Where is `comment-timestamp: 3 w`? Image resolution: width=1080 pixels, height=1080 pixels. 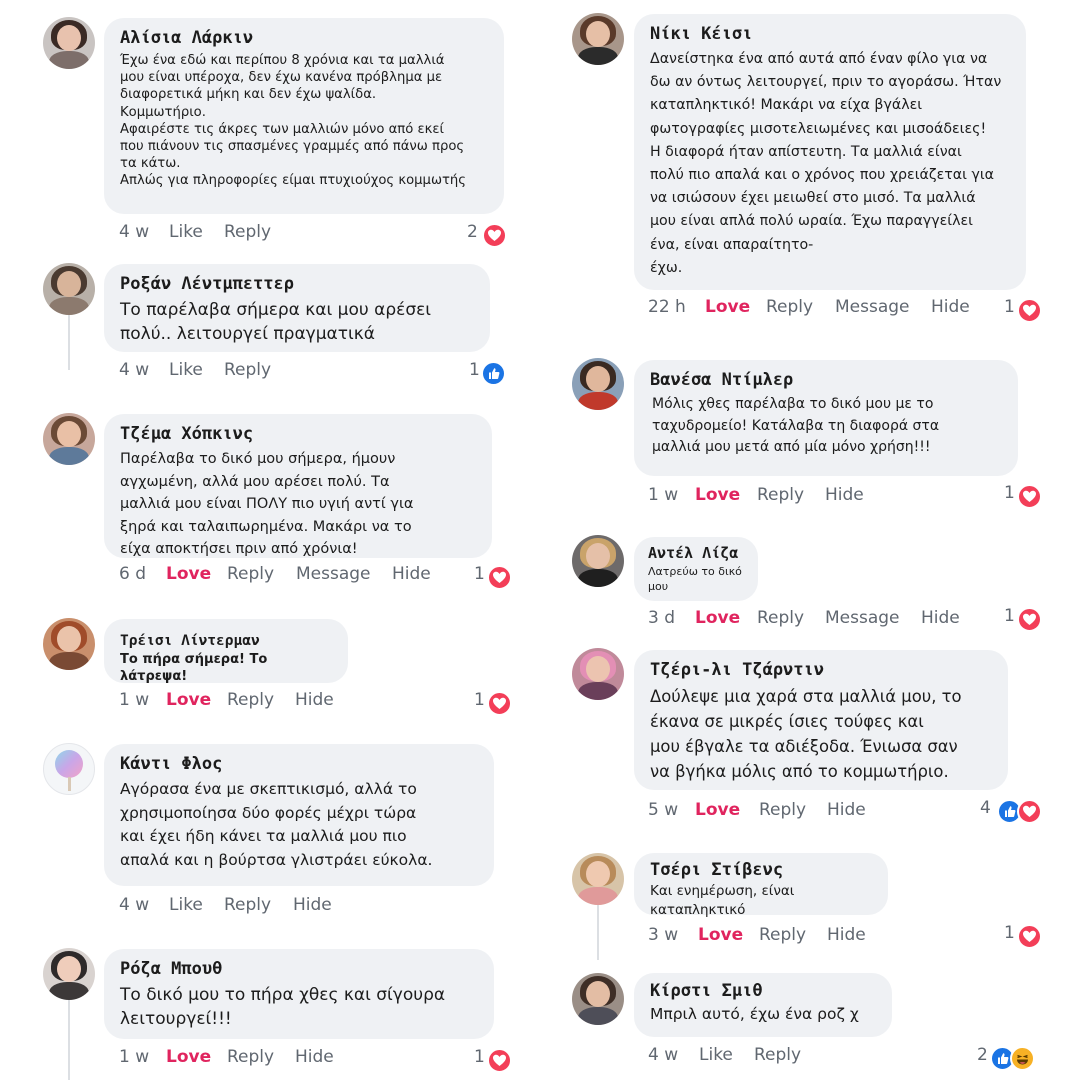 comment-timestamp: 3 w is located at coordinates (663, 935).